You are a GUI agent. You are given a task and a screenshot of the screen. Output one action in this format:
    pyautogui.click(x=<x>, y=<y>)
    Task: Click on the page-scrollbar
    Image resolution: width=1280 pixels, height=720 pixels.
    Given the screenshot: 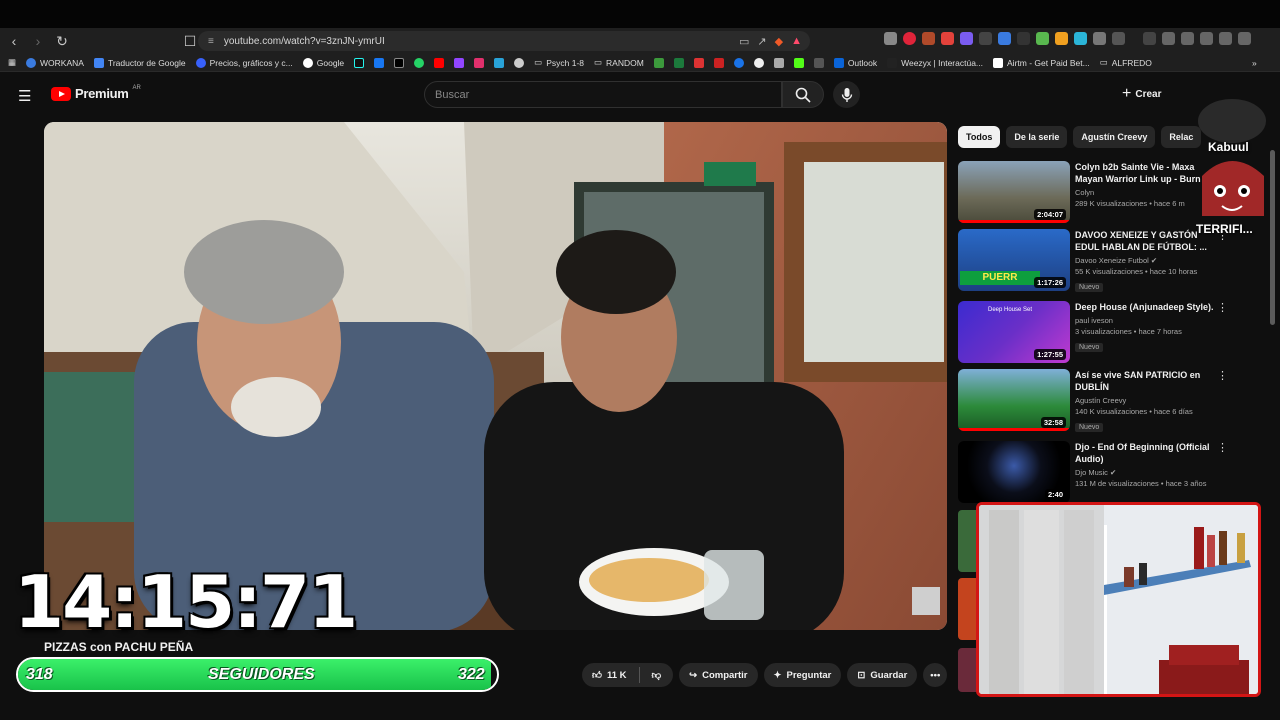 What is the action you would take?
    pyautogui.click(x=1272, y=237)
    